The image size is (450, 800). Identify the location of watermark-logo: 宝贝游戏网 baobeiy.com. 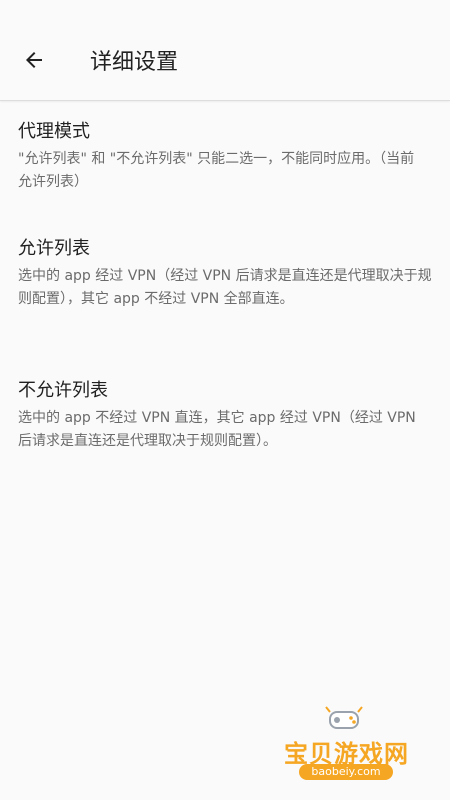
(347, 745).